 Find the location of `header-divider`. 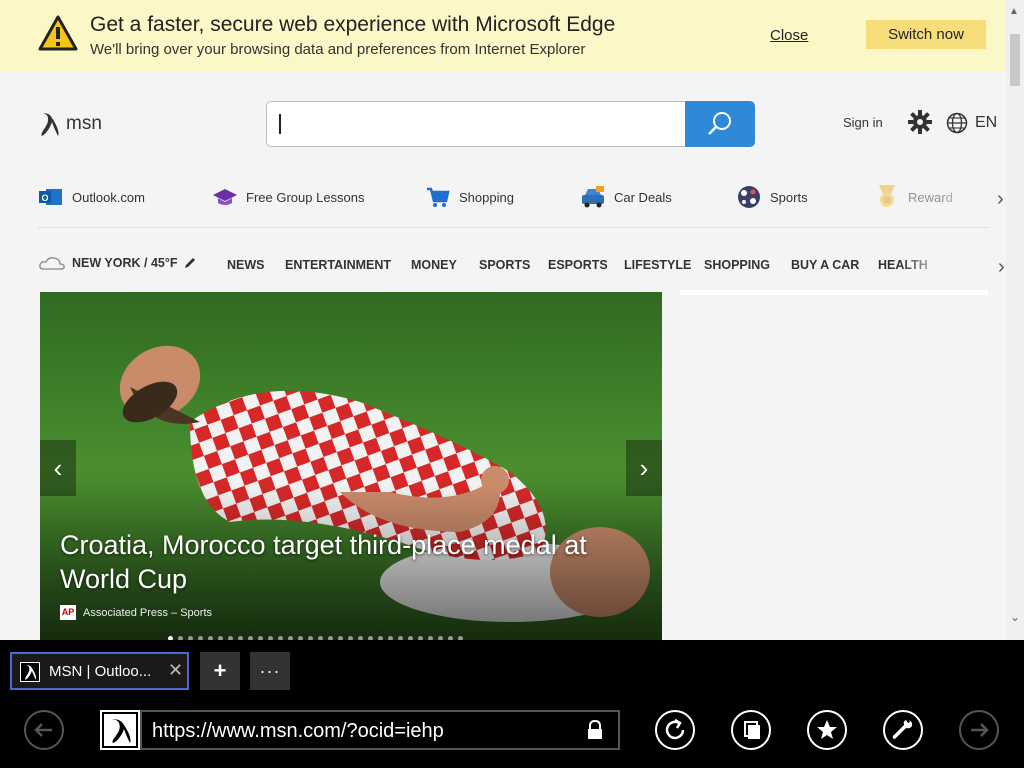

header-divider is located at coordinates (513, 227).